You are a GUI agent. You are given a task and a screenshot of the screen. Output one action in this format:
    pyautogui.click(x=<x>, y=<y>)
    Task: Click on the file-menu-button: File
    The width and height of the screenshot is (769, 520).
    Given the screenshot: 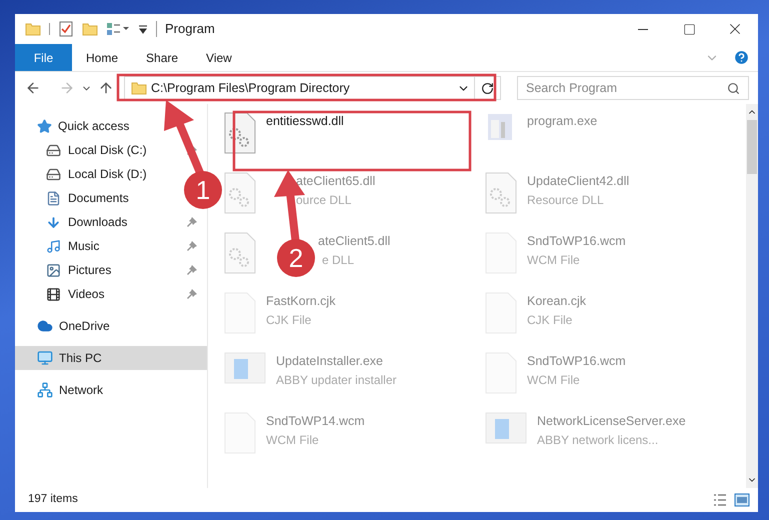 What is the action you would take?
    pyautogui.click(x=43, y=57)
    